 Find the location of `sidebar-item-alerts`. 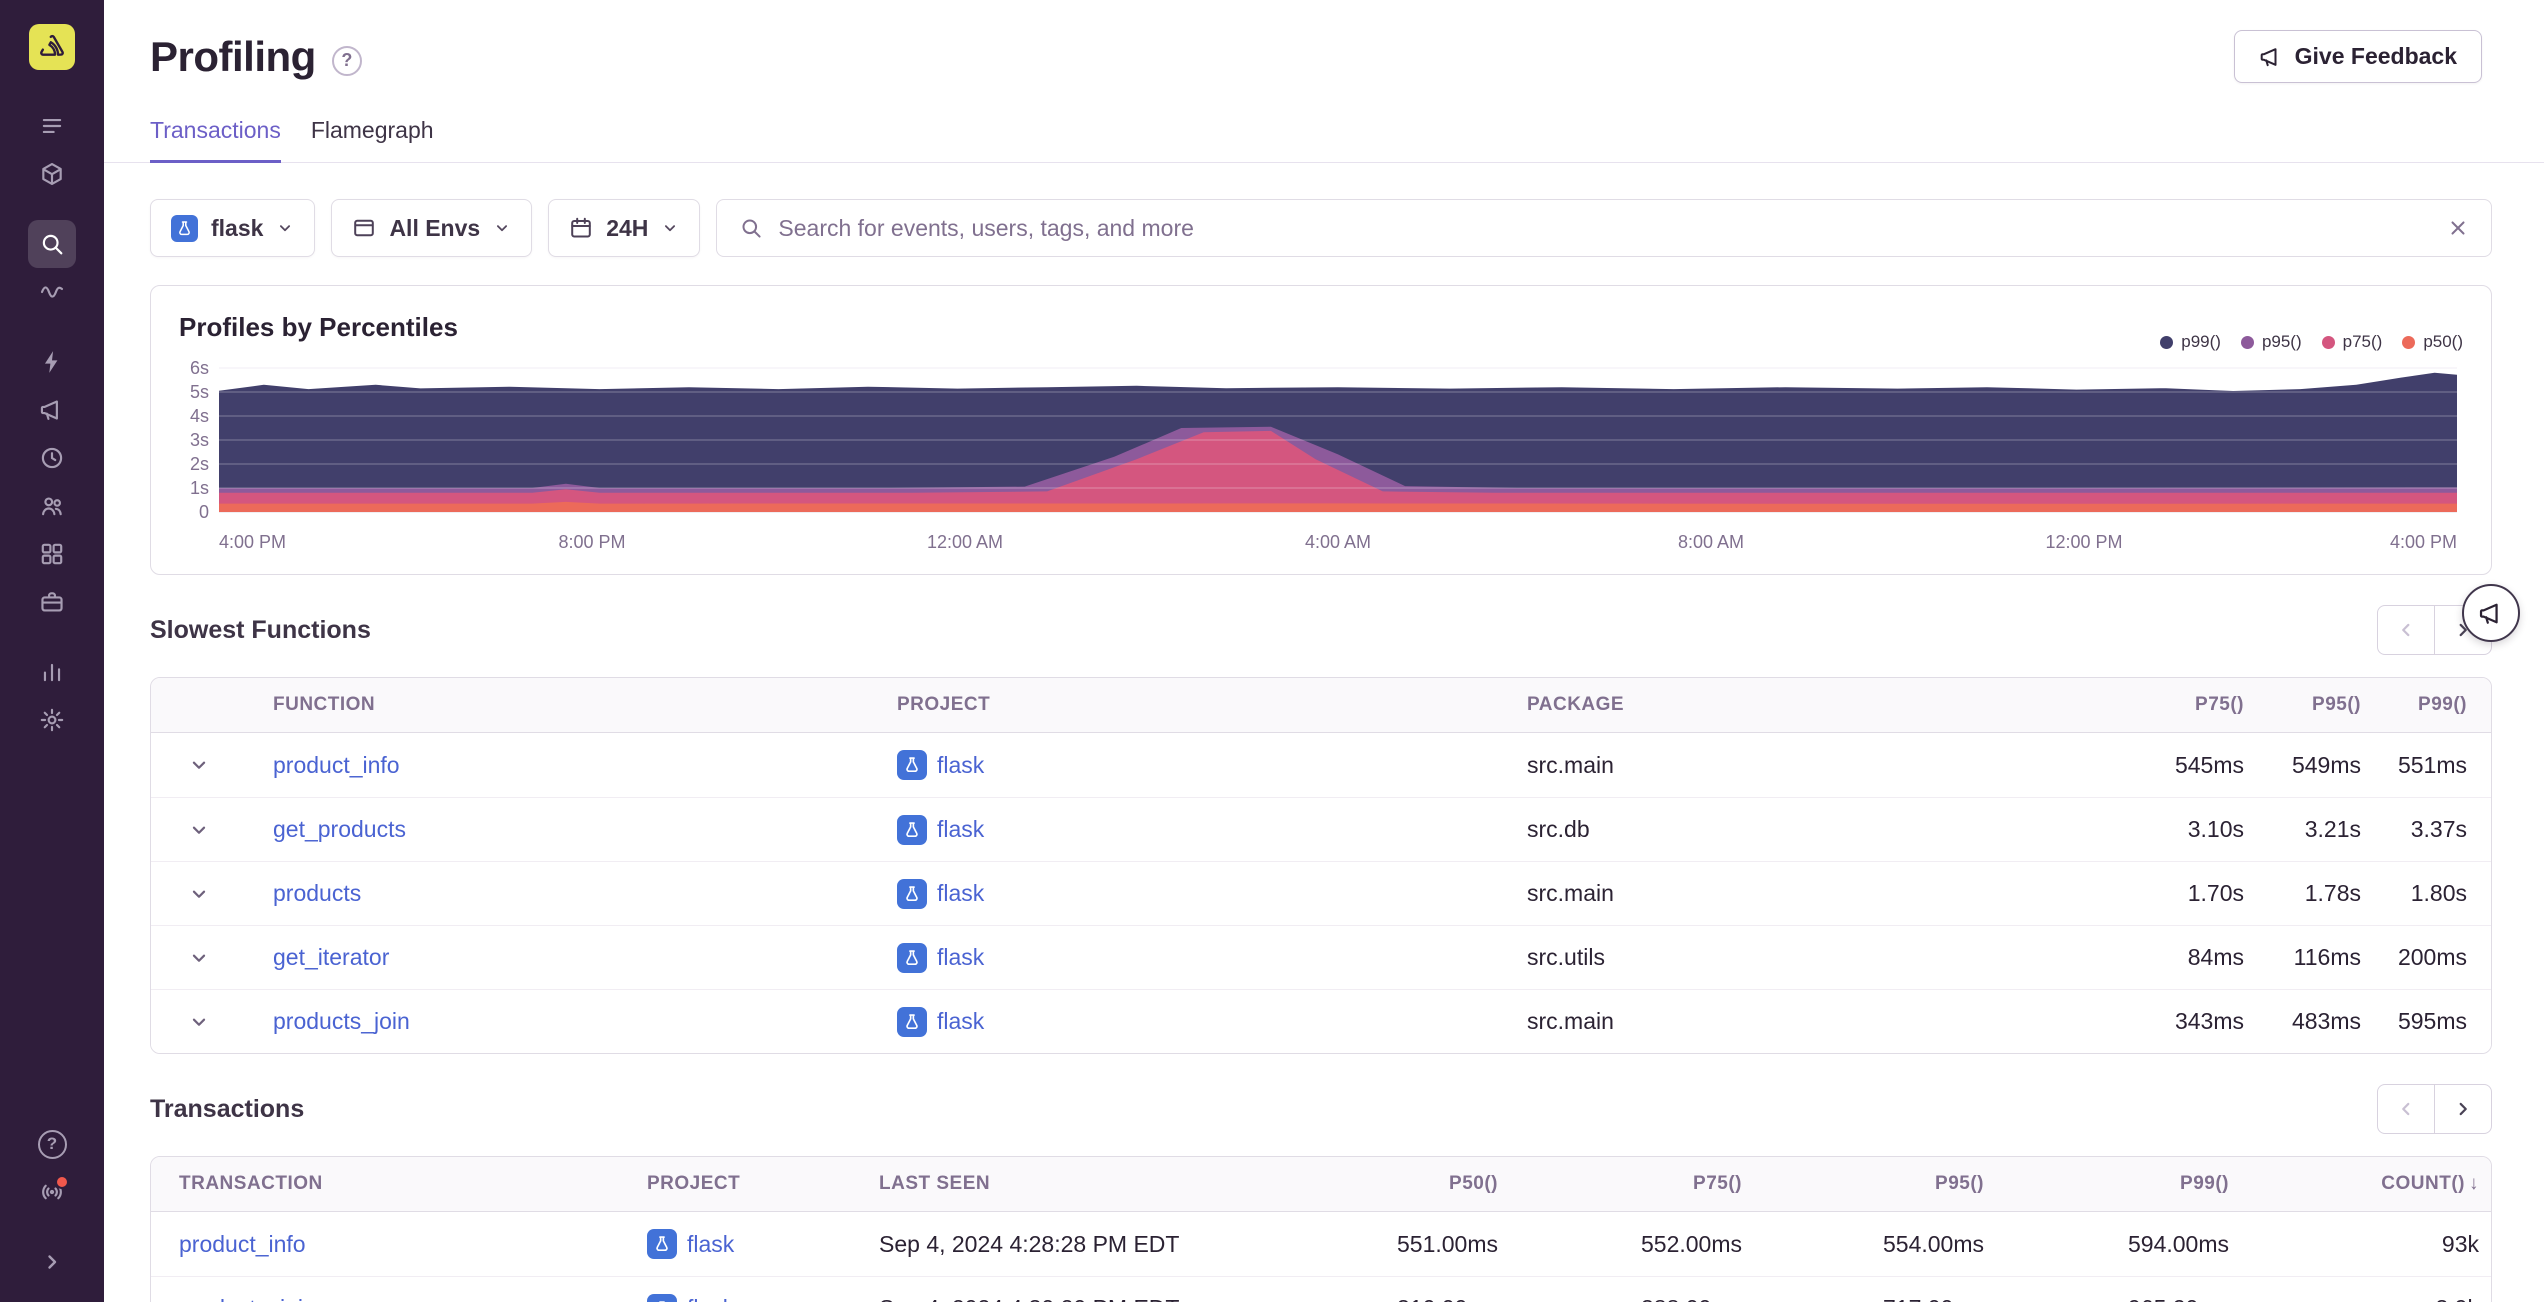

sidebar-item-alerts is located at coordinates (52, 362).